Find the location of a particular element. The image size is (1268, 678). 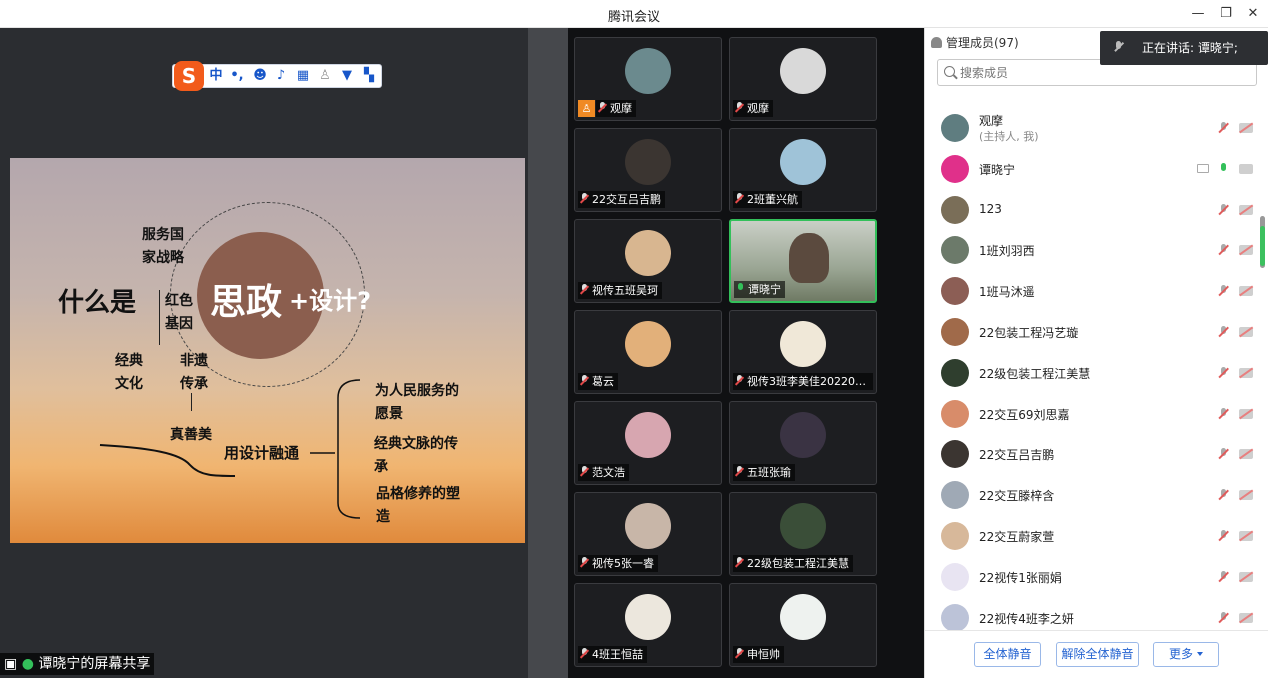

video-tile: 观摩 is located at coordinates (803, 79).